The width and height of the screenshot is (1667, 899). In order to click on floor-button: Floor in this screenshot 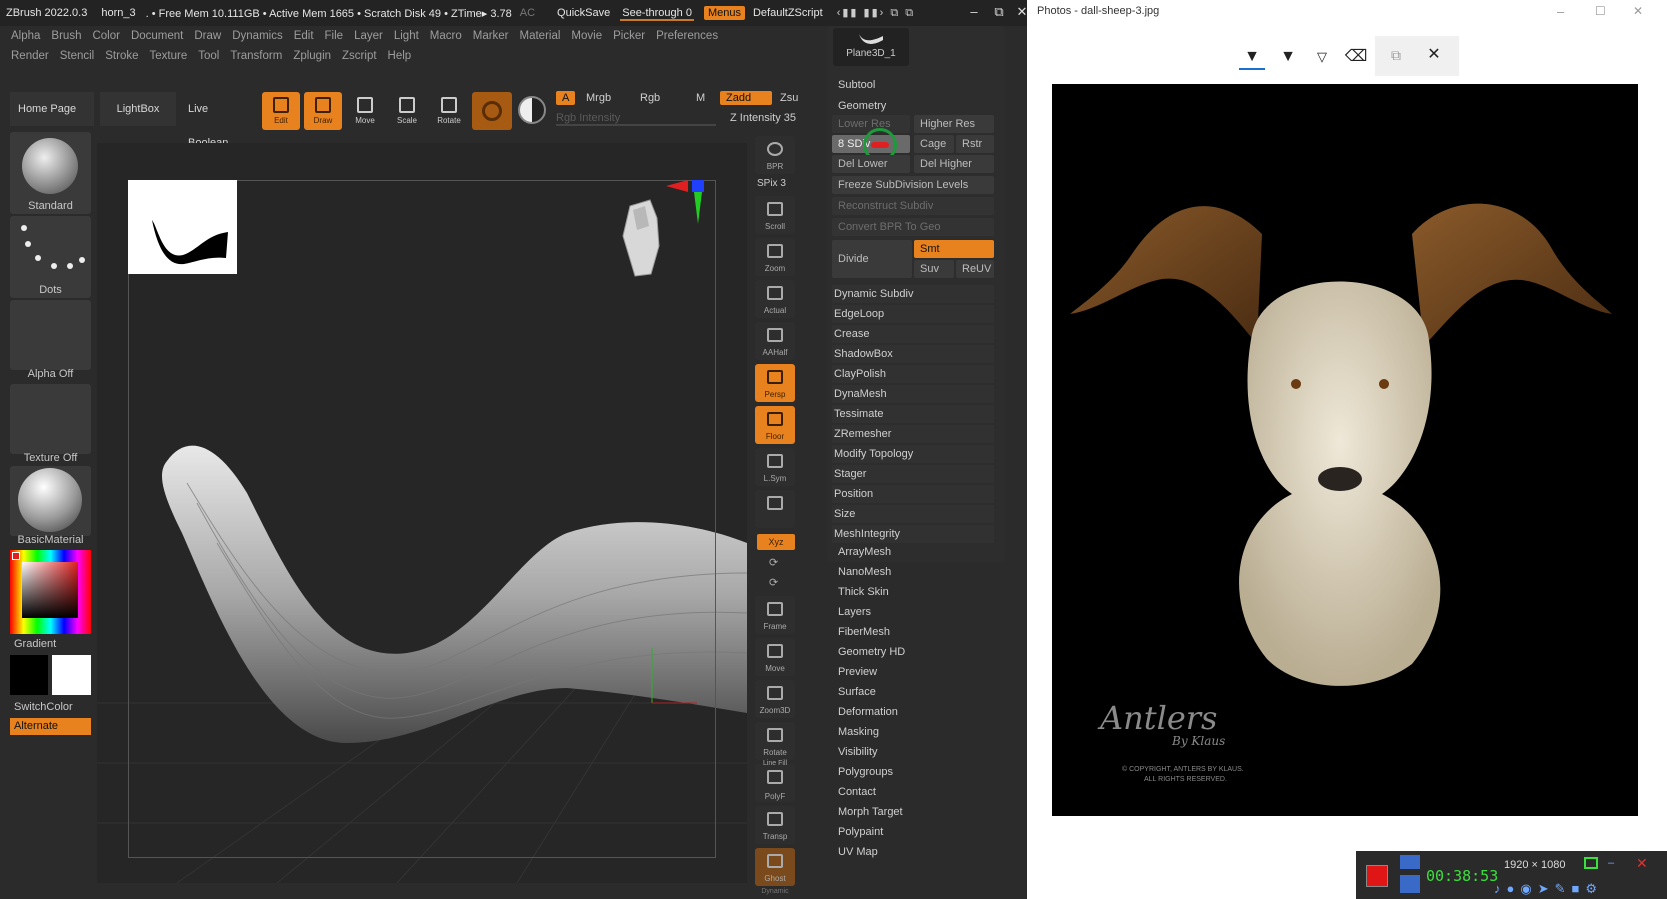, I will do `click(775, 425)`.